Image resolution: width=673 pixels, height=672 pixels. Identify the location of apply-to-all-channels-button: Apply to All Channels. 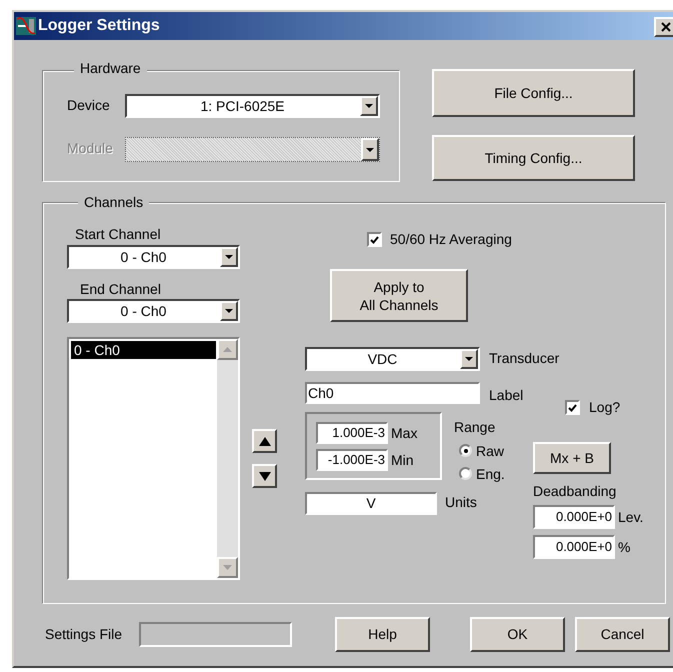
(399, 295).